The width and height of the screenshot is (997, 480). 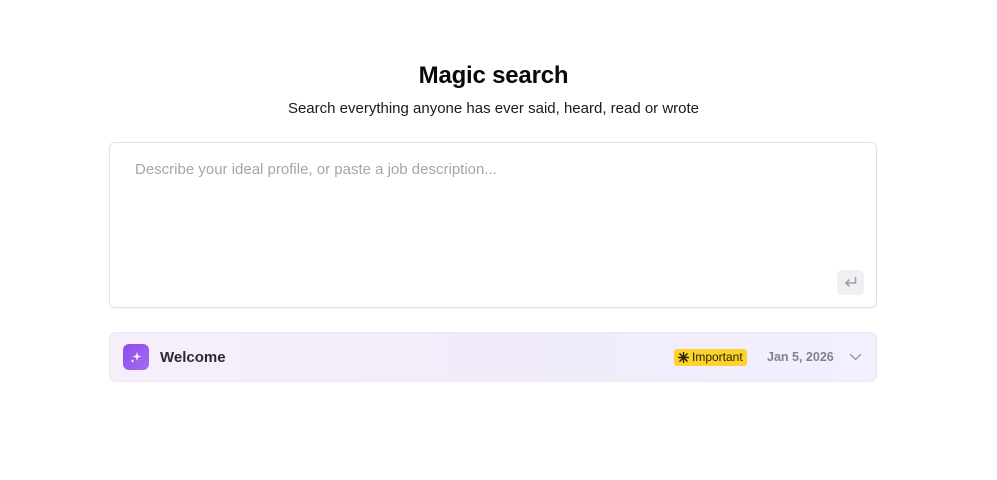 What do you see at coordinates (683, 357) in the screenshot?
I see `asterisk-icon` at bounding box center [683, 357].